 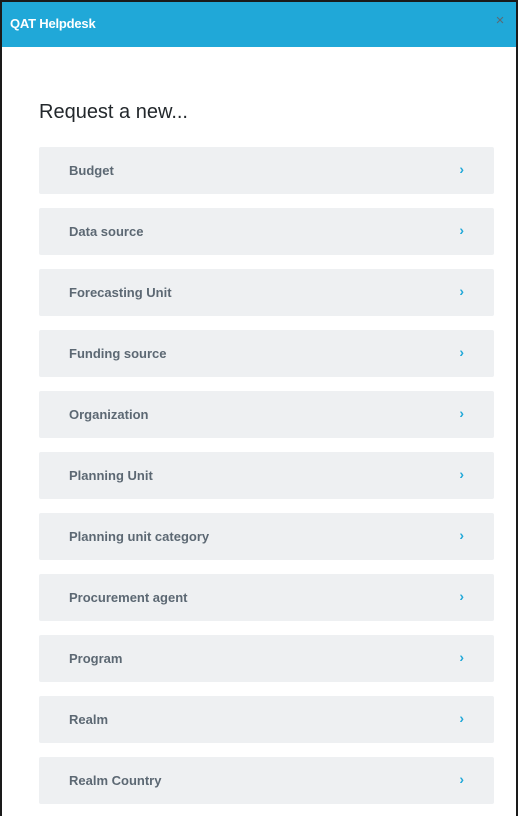 I want to click on request-item-label: Realm Country, so click(x=115, y=780).